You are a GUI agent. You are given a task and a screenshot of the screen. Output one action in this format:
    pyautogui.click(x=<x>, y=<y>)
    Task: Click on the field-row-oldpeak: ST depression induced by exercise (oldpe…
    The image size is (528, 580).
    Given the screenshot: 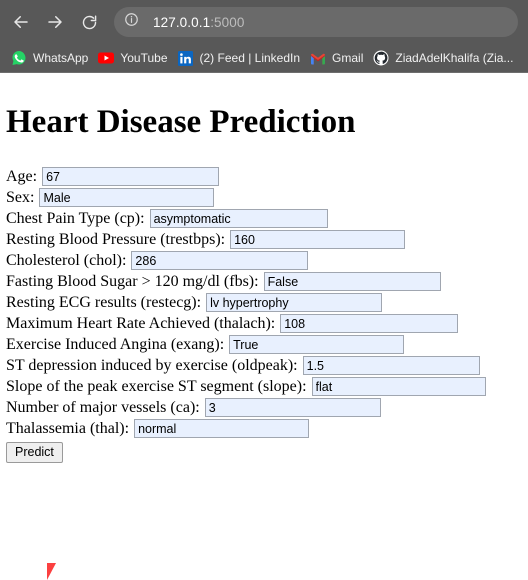 What is the action you would take?
    pyautogui.click(x=264, y=365)
    